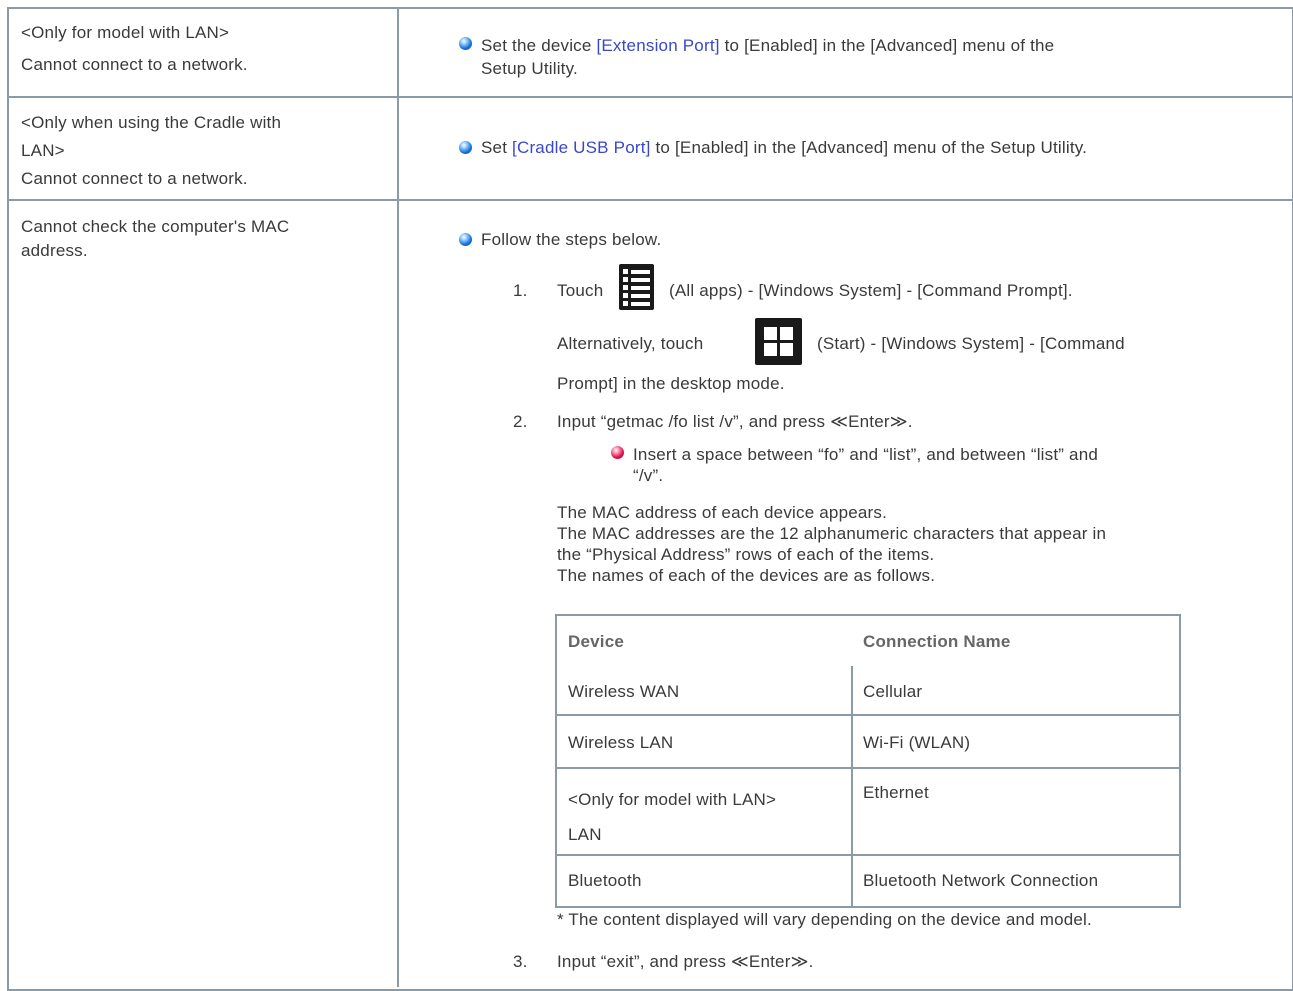 This screenshot has width=1293, height=991. Describe the element at coordinates (657, 45) in the screenshot. I see `extension-port-link: [Extension Port]` at that location.